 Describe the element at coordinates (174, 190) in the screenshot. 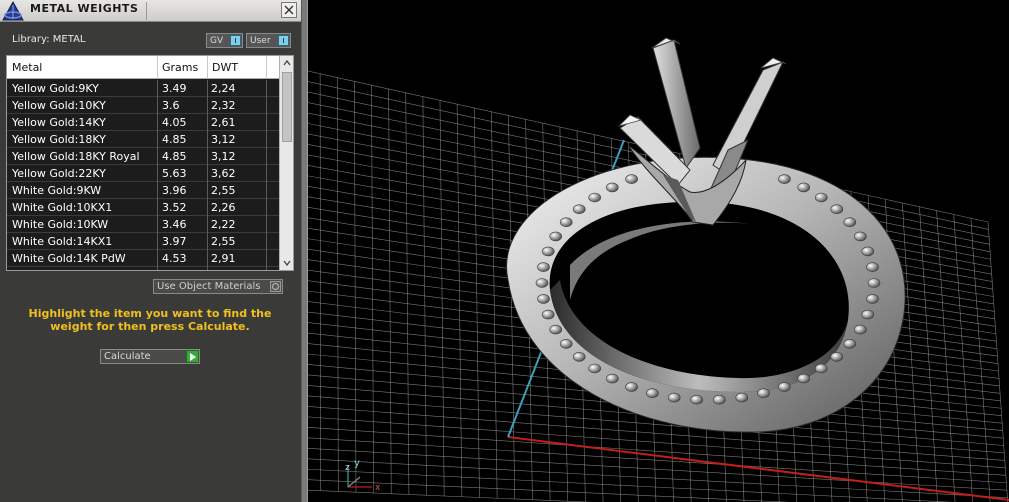

I see `cell-grams: 3.96` at that location.